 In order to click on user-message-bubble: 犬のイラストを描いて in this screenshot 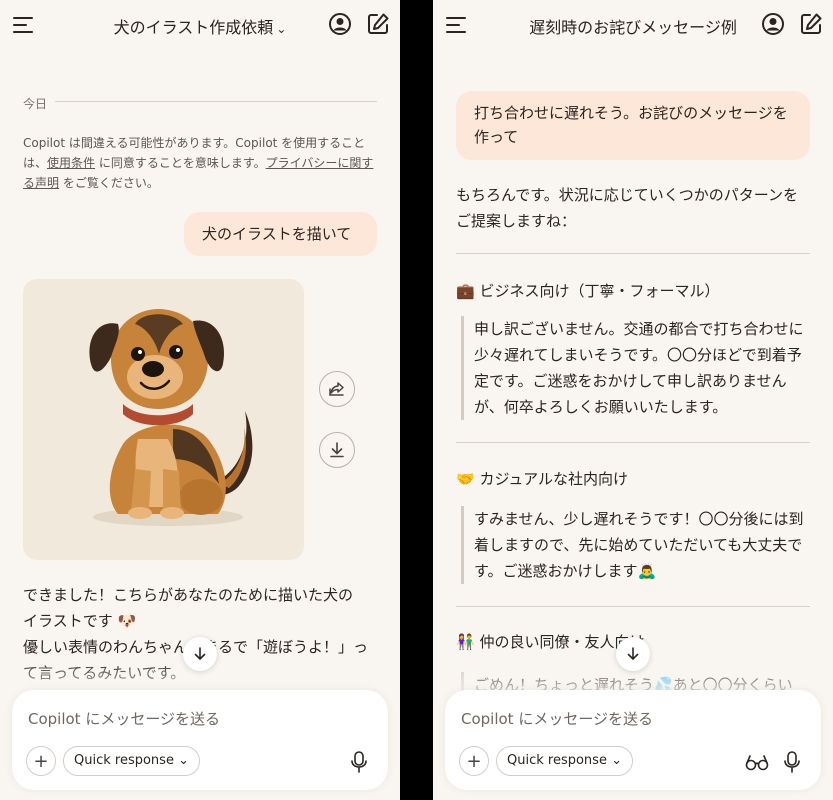, I will do `click(280, 234)`.